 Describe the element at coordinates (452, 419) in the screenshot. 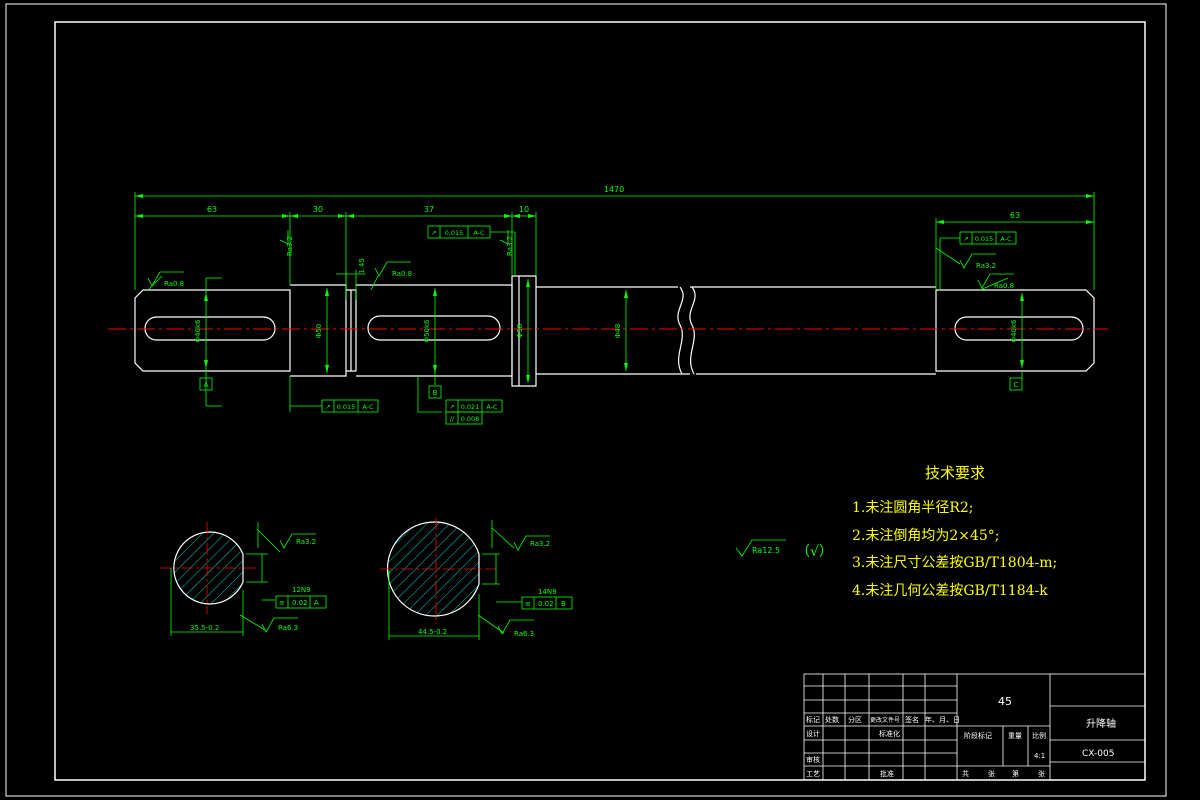

I see `tol-bottom-mid2-sym: //` at that location.